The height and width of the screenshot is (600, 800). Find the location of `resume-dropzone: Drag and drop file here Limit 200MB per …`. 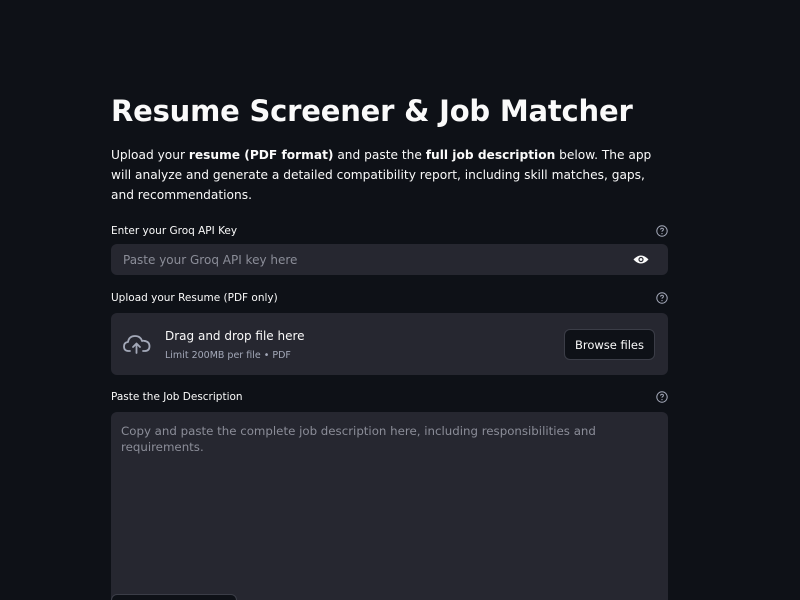

resume-dropzone: Drag and drop file here Limit 200MB per … is located at coordinates (389, 344).